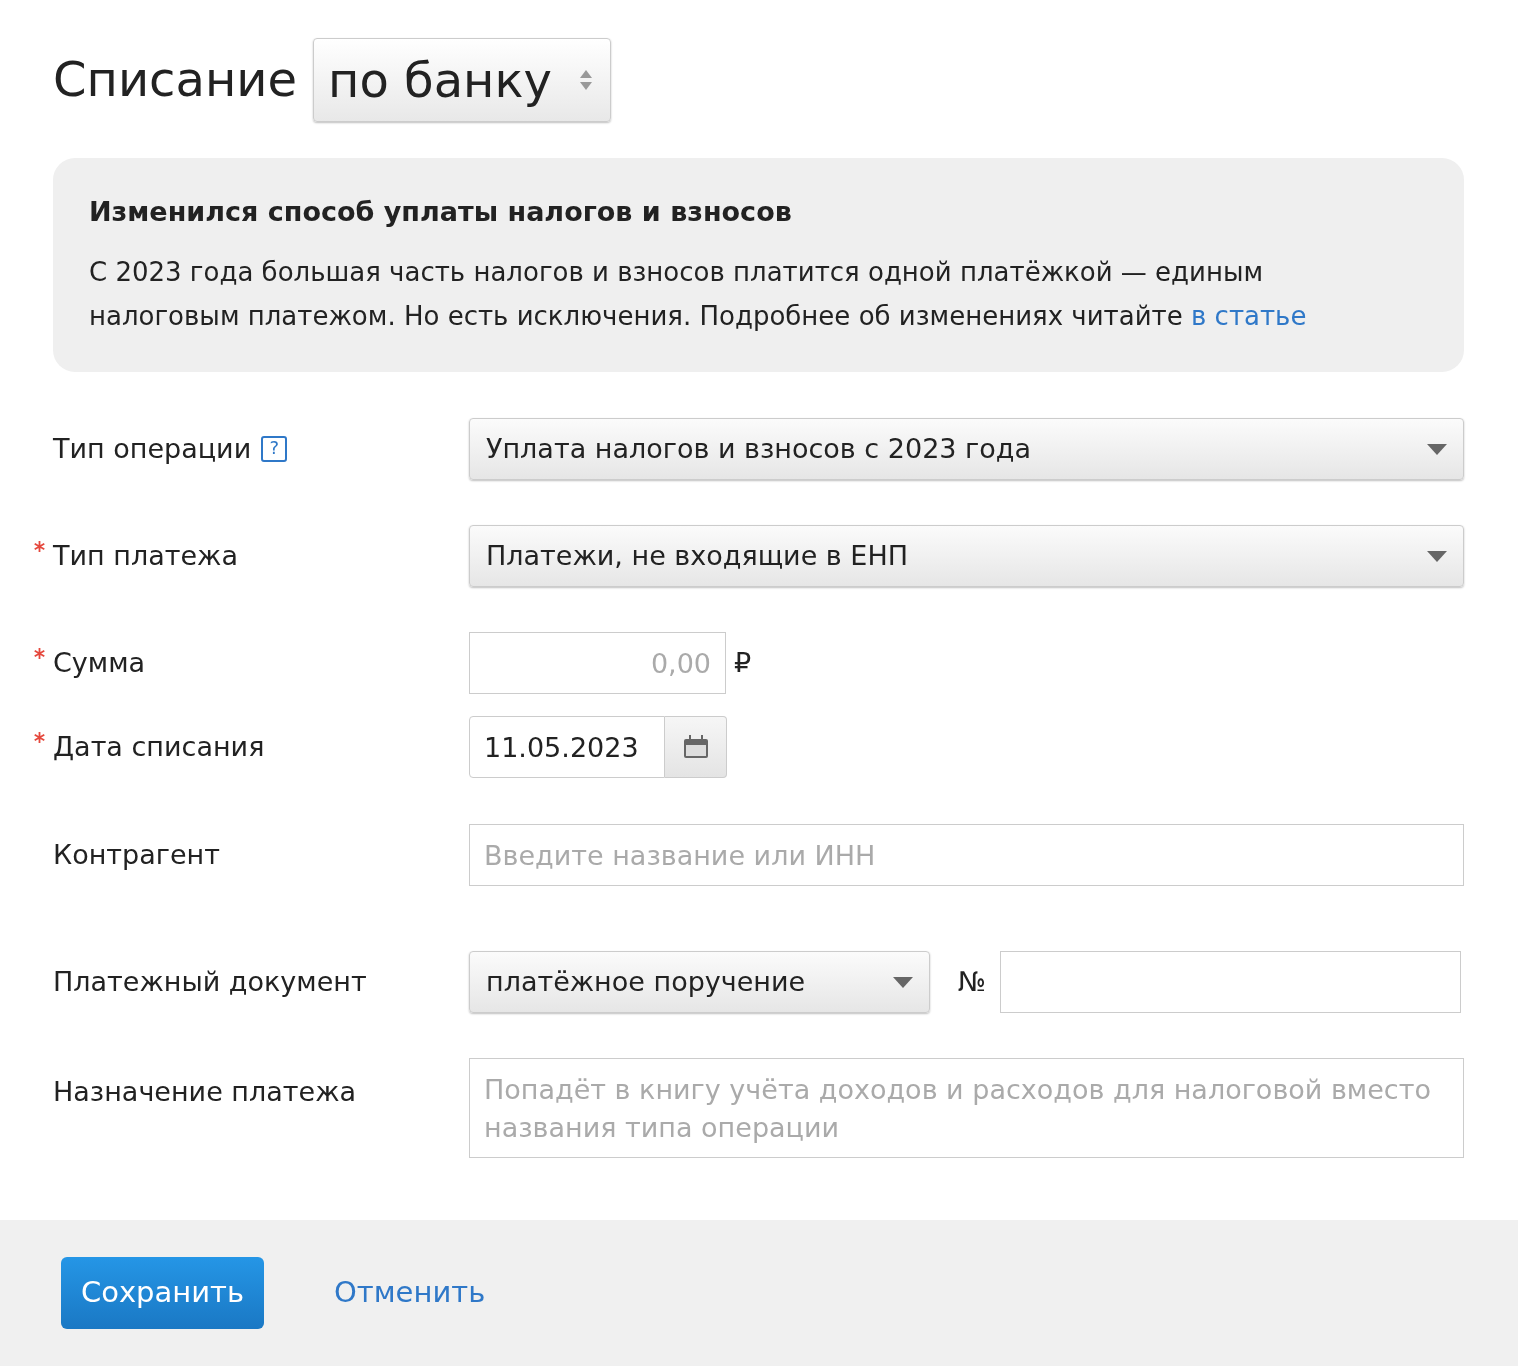 The width and height of the screenshot is (1518, 1366). Describe the element at coordinates (966, 855) in the screenshot. I see `counterparty-field: Введите название или ИНН` at that location.